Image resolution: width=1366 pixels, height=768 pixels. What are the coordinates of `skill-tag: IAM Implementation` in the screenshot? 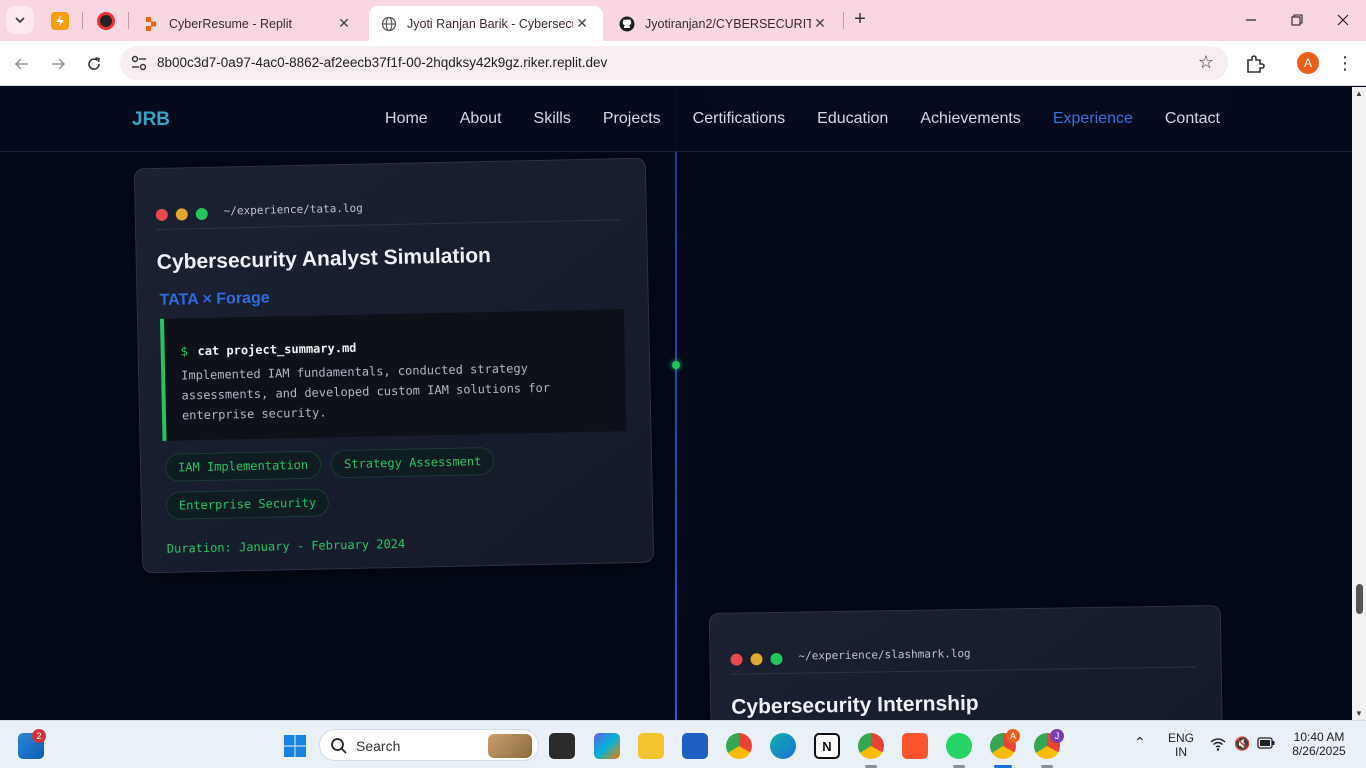 It's located at (243, 466).